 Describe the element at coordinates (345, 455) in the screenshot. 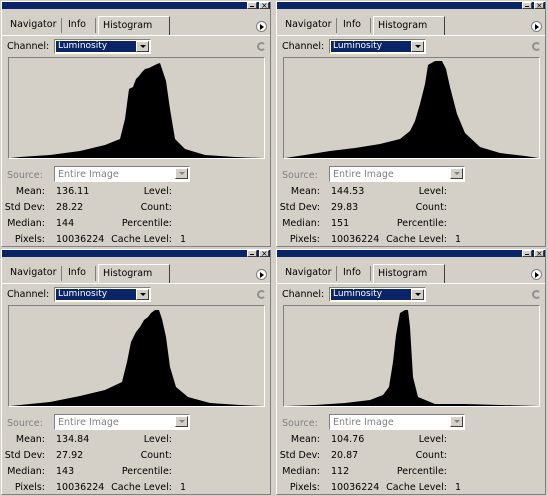

I see `std-dev-value: 20.87` at that location.